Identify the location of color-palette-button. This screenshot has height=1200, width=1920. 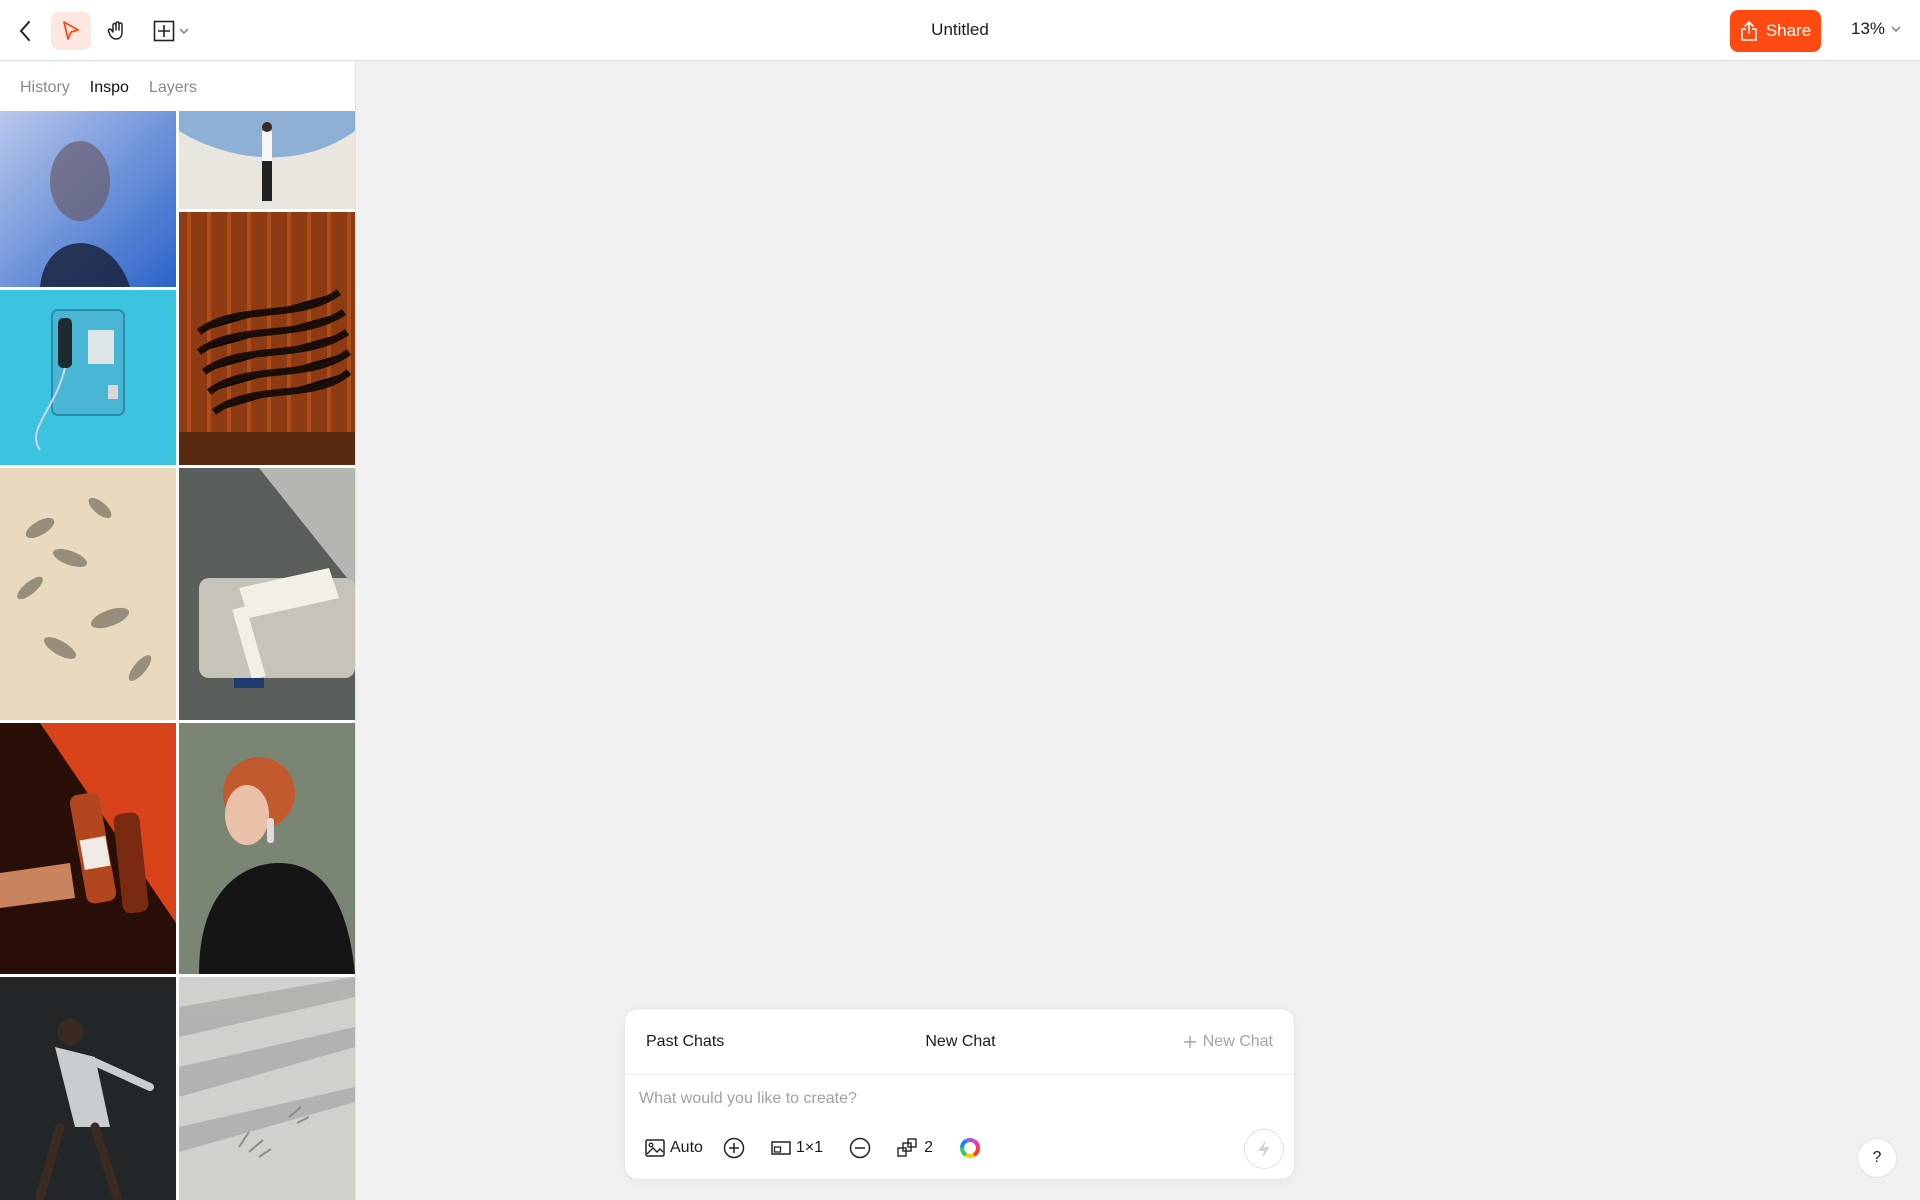
(970, 1148).